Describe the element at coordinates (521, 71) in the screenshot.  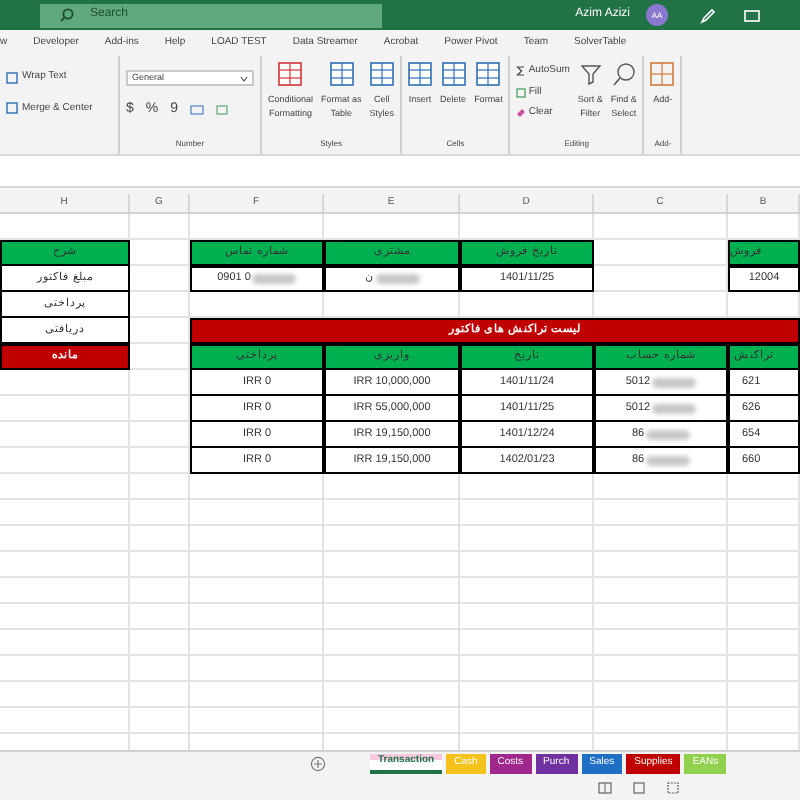
I see `sigma-icon` at that location.